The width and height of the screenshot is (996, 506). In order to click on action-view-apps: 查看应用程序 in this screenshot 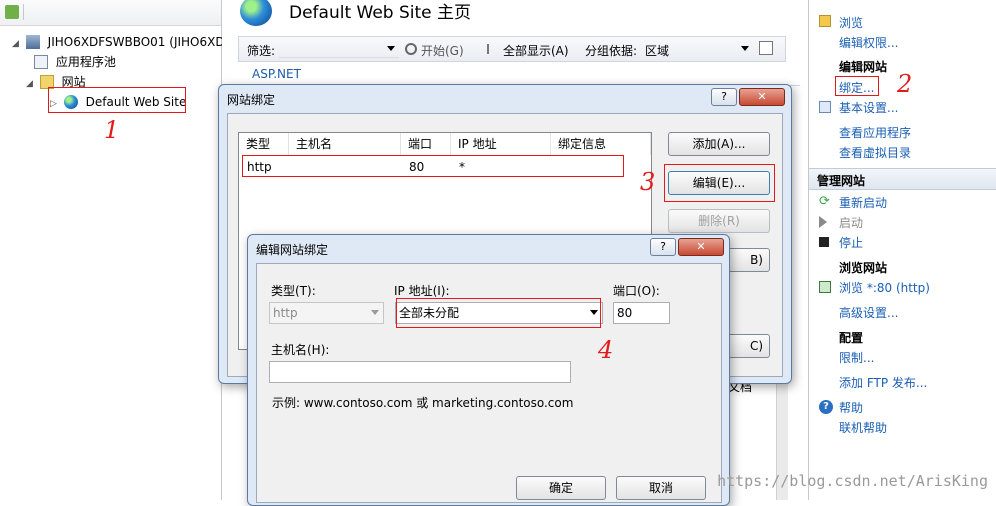, I will do `click(875, 132)`.